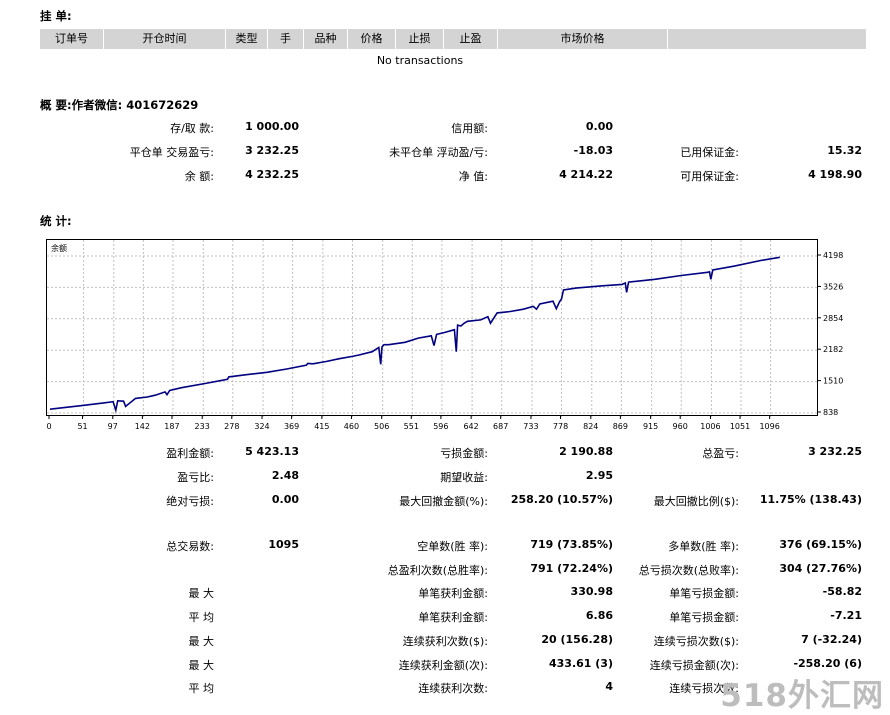 The width and height of the screenshot is (890, 715). Describe the element at coordinates (820, 544) in the screenshot. I see `stats-value-r3-c2: 376 (69.15%)` at that location.